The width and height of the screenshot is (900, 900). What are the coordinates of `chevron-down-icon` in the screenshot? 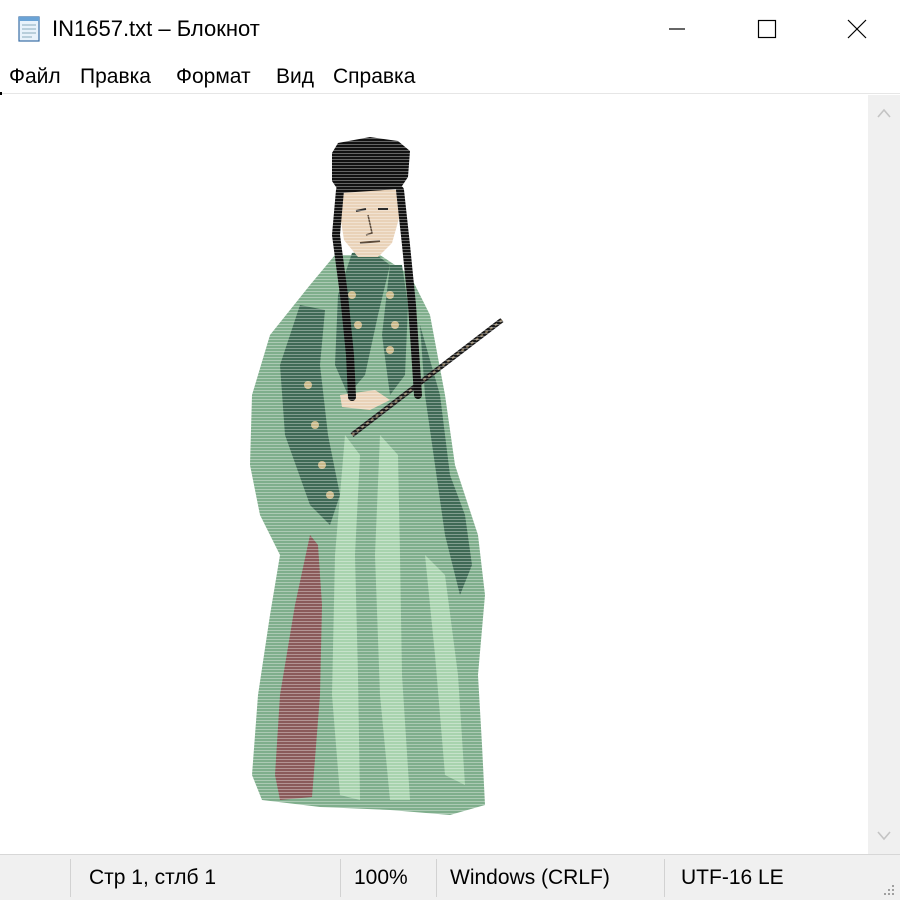 It's located at (884, 836).